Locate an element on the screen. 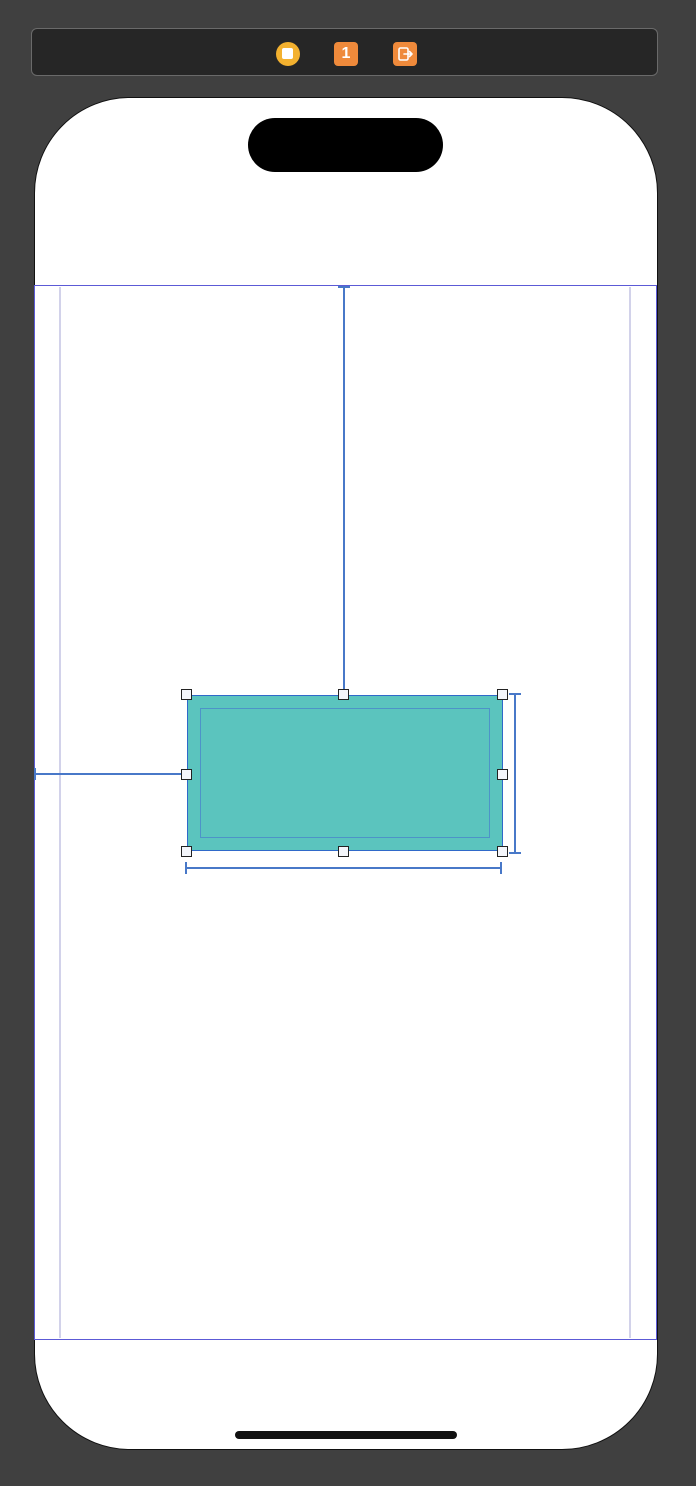 The height and width of the screenshot is (1486, 696). resize-handle-left is located at coordinates (186, 774).